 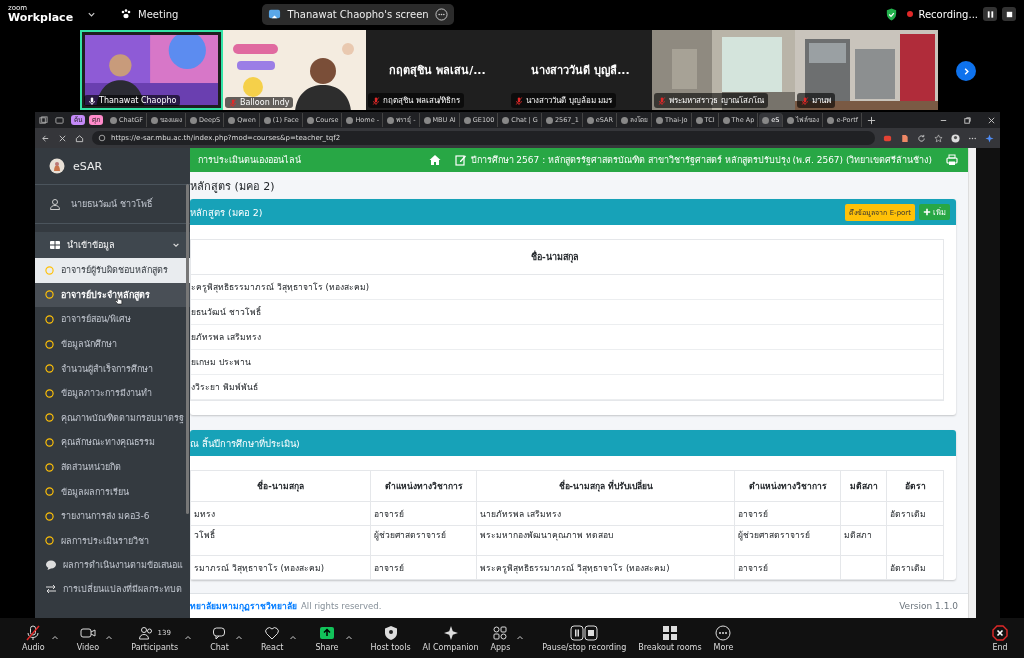 I want to click on apps-icon, so click(x=500, y=632).